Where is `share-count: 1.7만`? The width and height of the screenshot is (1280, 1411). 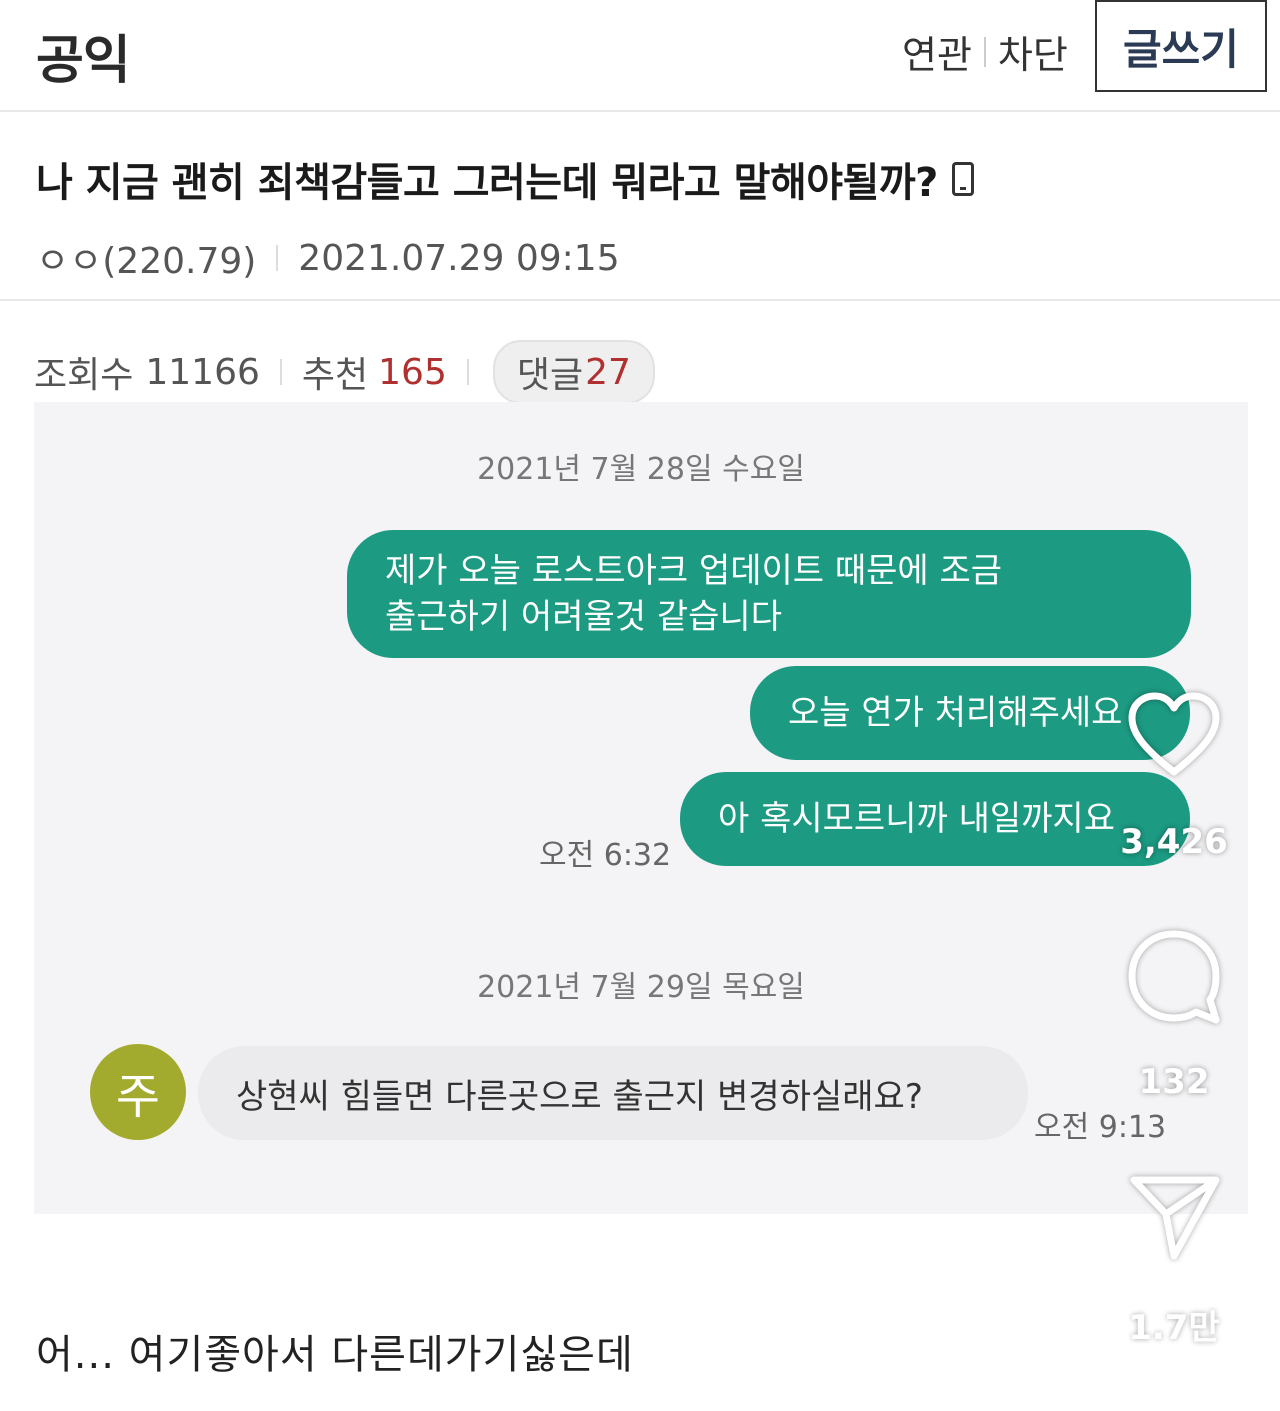 share-count: 1.7만 is located at coordinates (1174, 1328).